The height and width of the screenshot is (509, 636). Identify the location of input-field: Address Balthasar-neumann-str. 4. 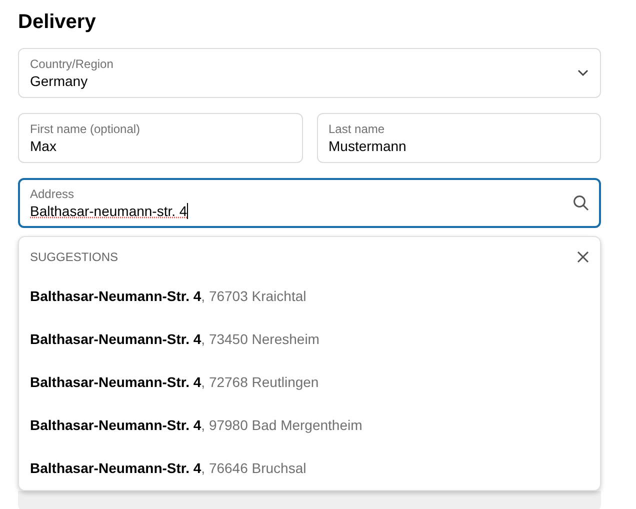
(309, 203).